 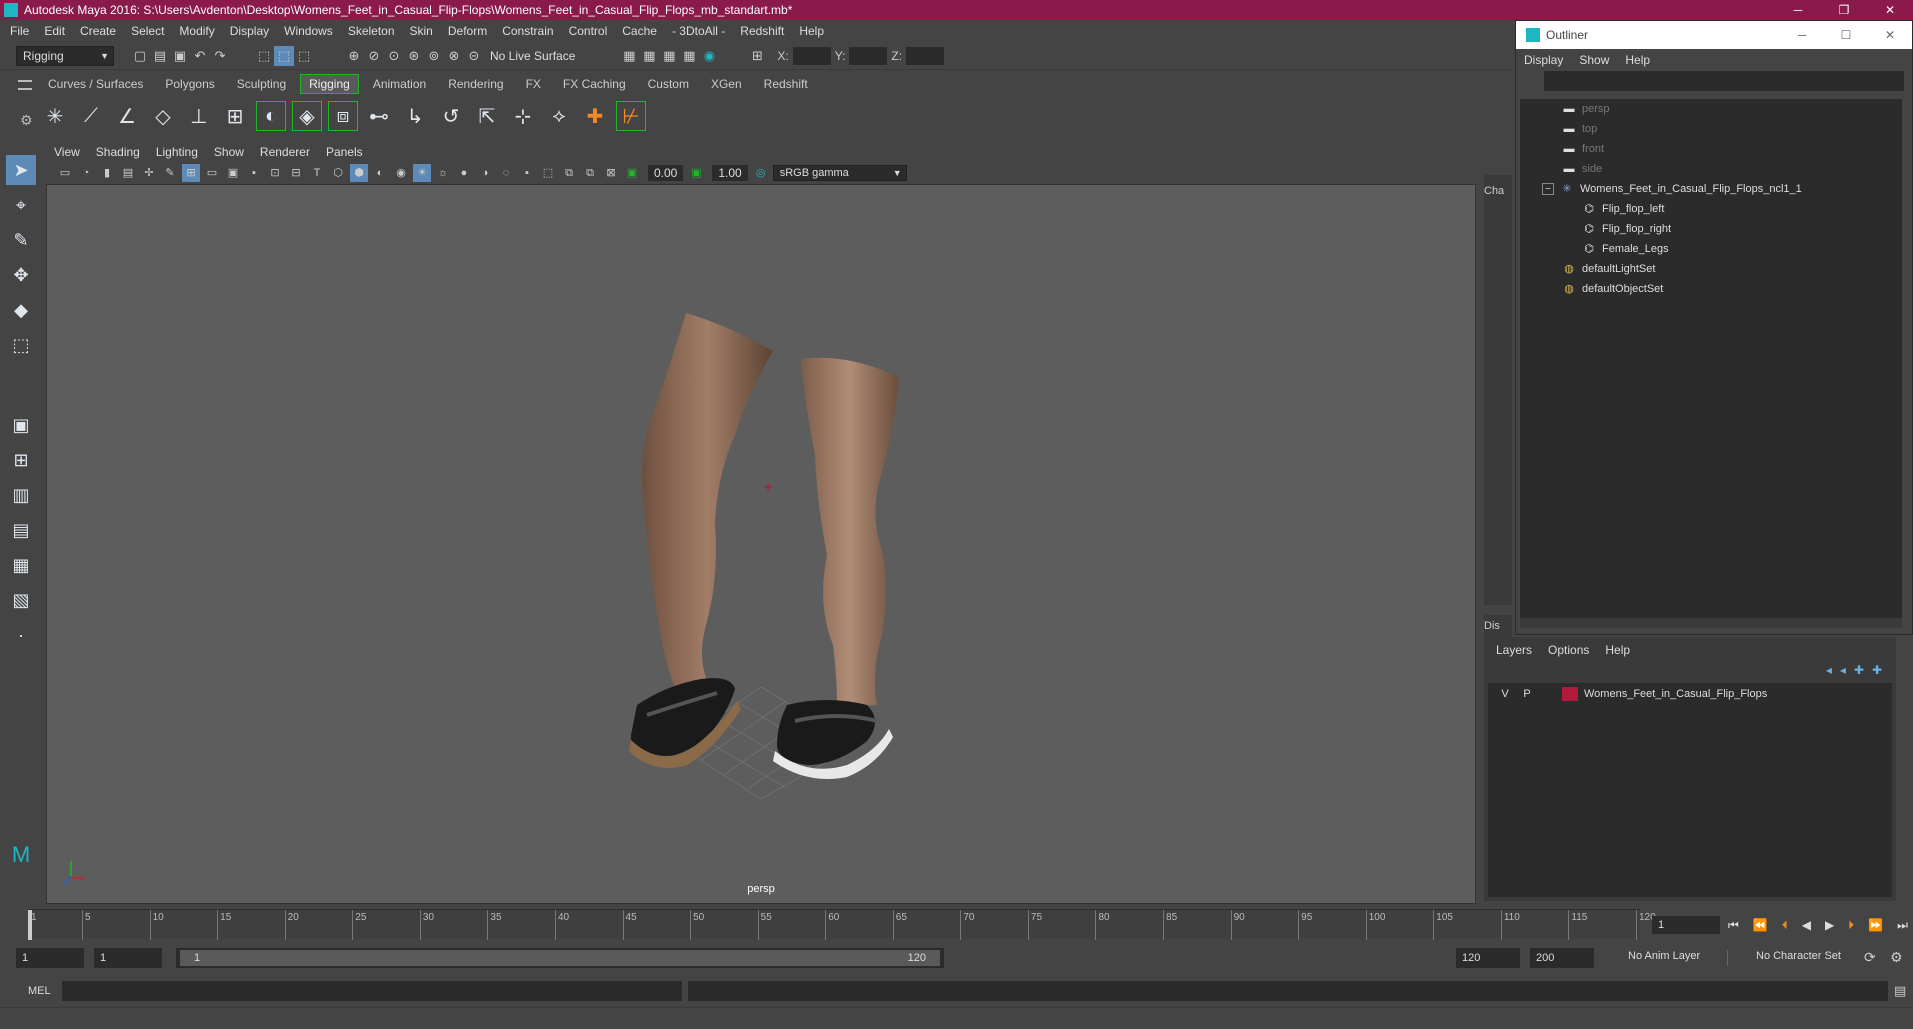 What do you see at coordinates (527, 173) in the screenshot?
I see `depth-of-field-icon: ▪` at bounding box center [527, 173].